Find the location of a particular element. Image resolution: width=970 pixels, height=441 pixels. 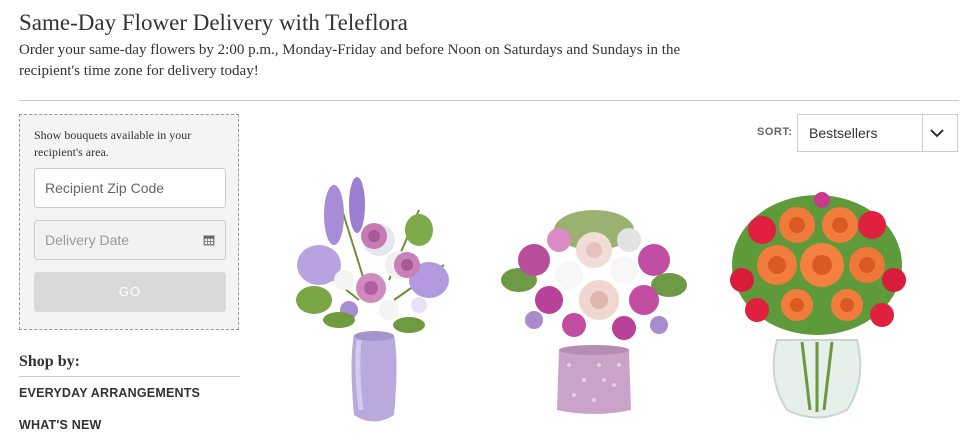

shop-by-title: Shop by: is located at coordinates (129, 364).